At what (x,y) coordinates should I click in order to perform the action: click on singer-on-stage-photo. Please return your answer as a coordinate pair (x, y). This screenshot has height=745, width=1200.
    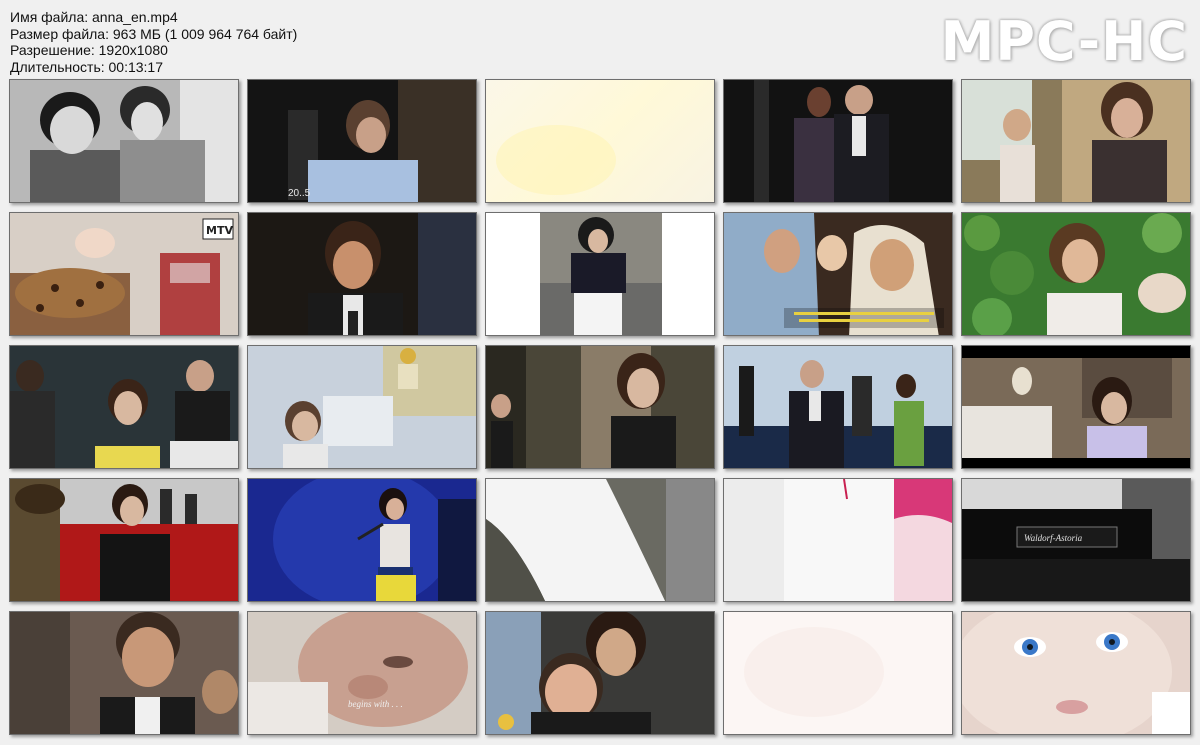
    Looking at the image, I should click on (362, 540).